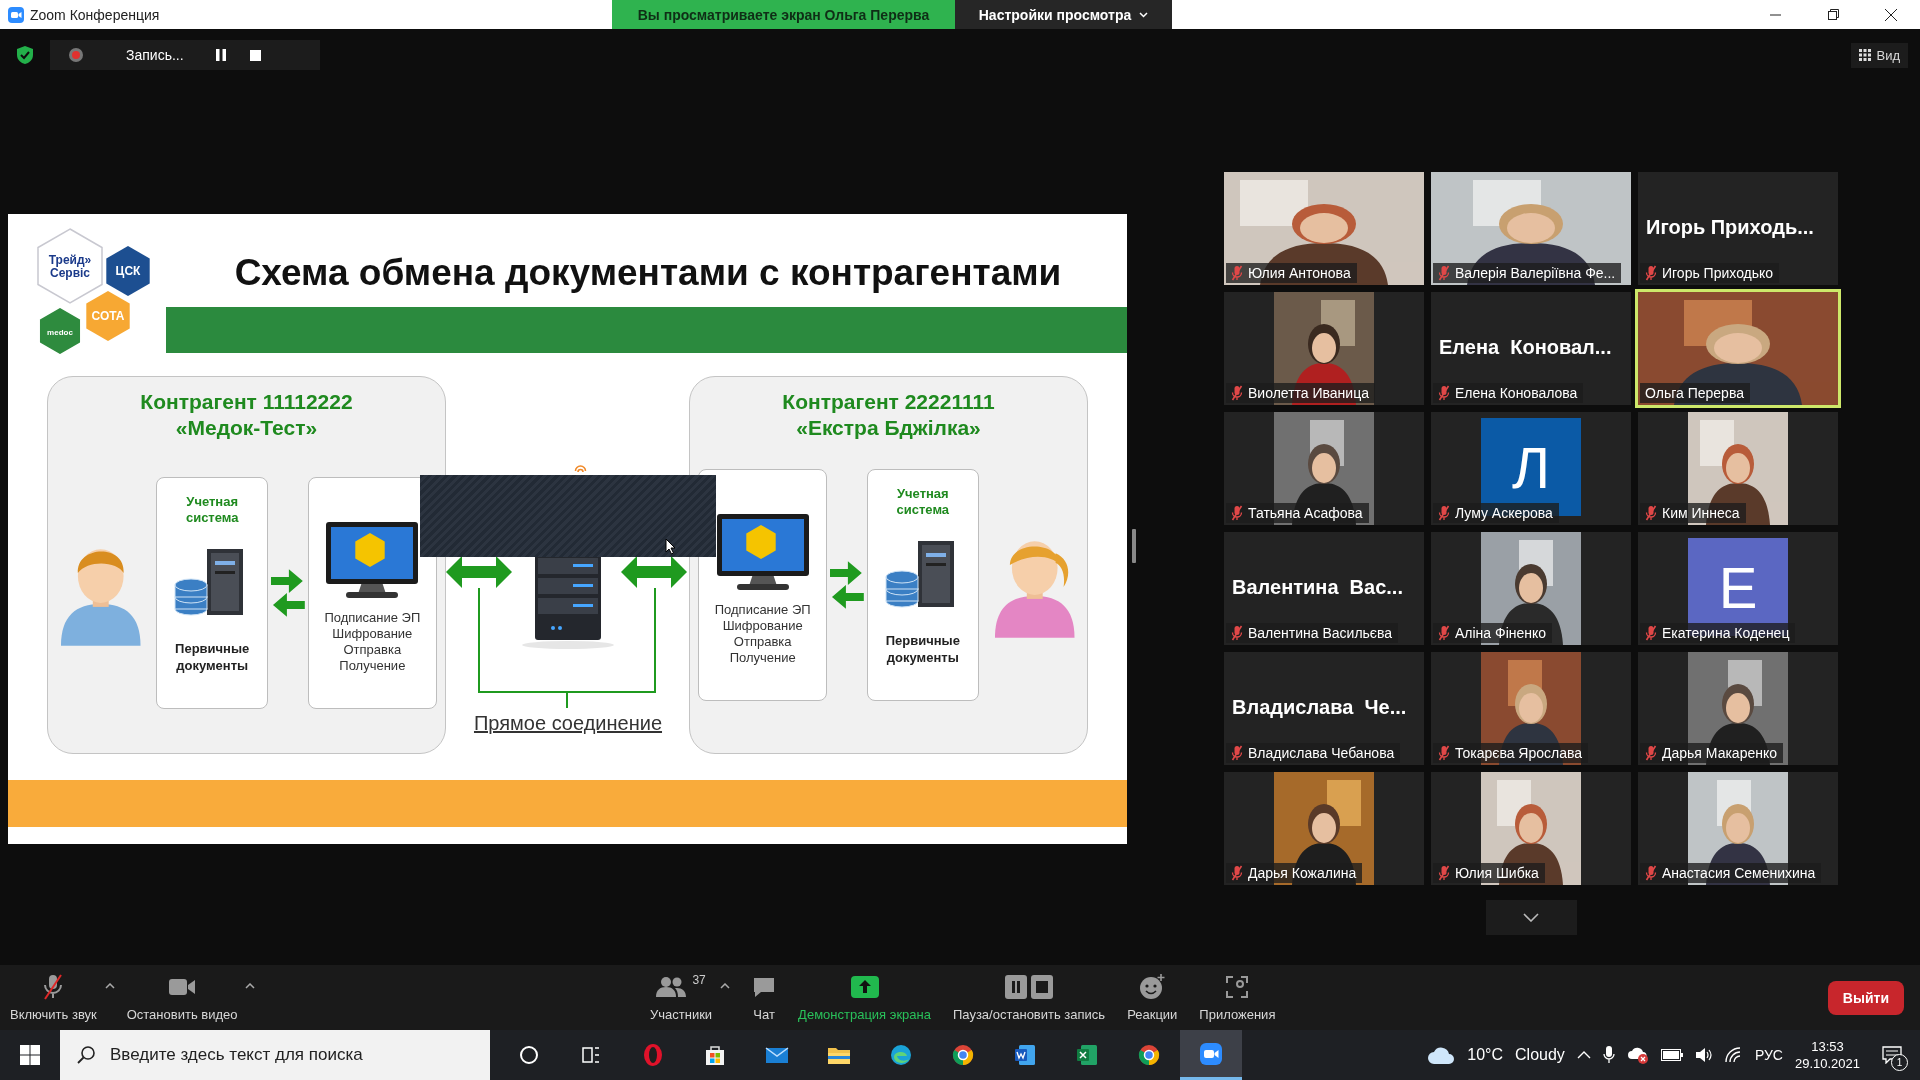 The width and height of the screenshot is (1920, 1080). I want to click on ring-icon, so click(653, 1055).